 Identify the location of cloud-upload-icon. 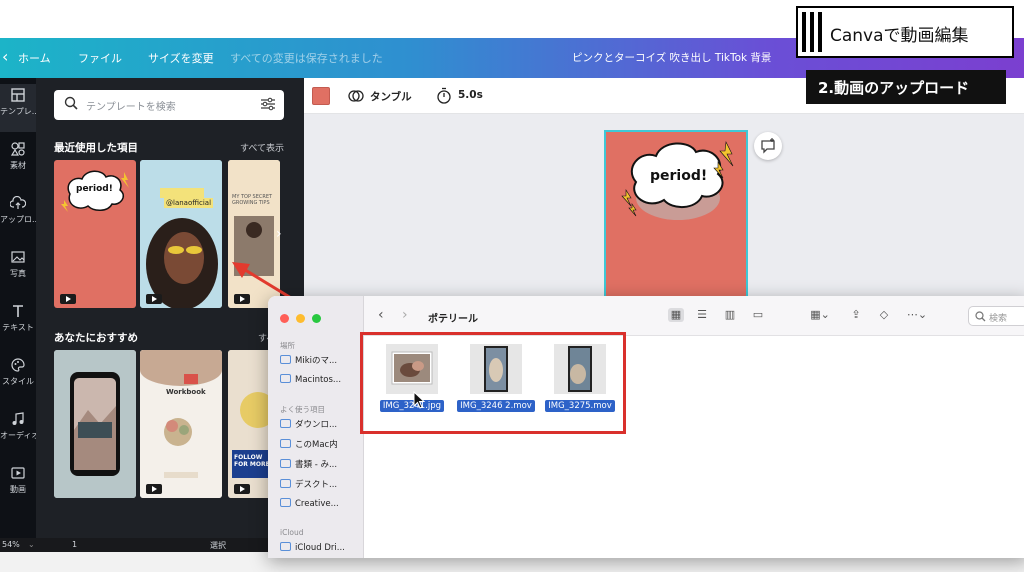
(18, 203).